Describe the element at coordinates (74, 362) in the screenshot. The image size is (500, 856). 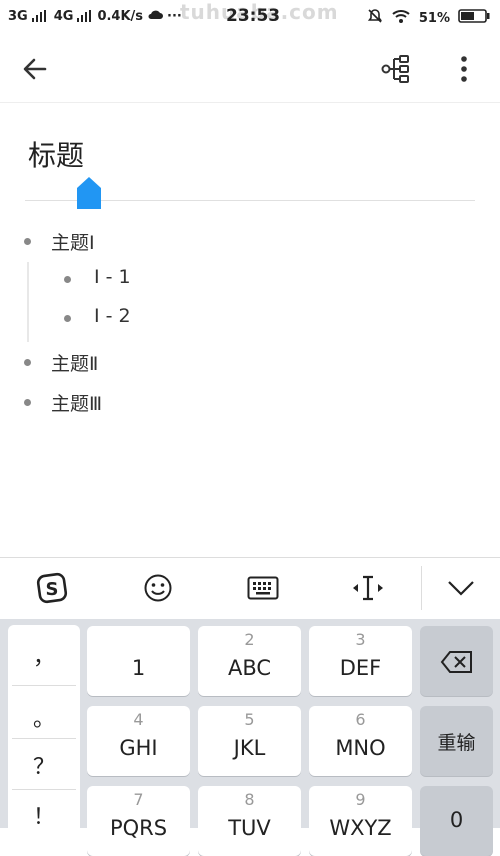
I see `outline-item: 主题Ⅱ` at that location.